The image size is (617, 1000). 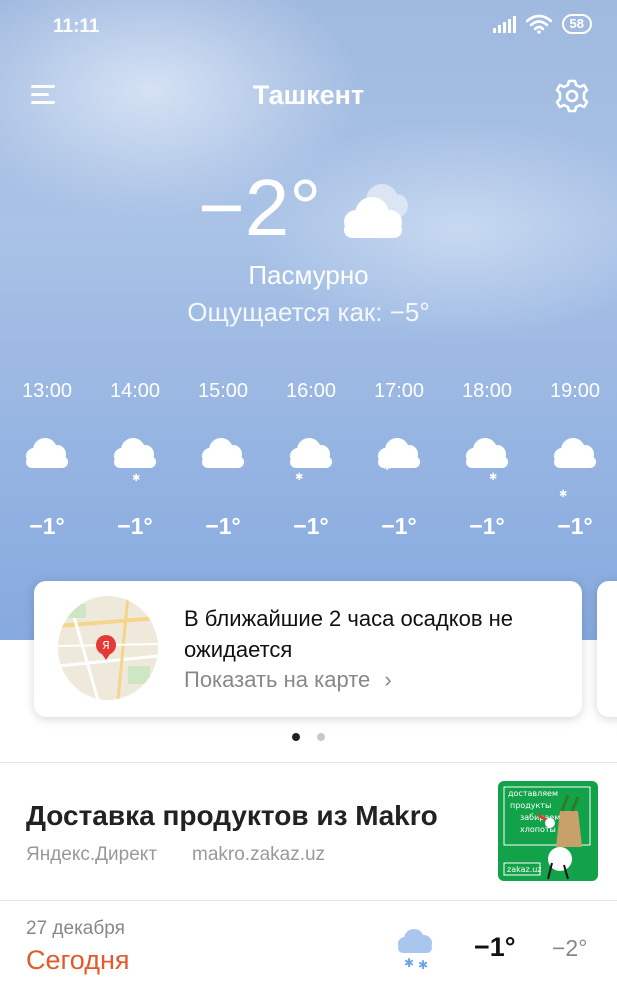 What do you see at coordinates (296, 737) in the screenshot?
I see `pager-dot-active` at bounding box center [296, 737].